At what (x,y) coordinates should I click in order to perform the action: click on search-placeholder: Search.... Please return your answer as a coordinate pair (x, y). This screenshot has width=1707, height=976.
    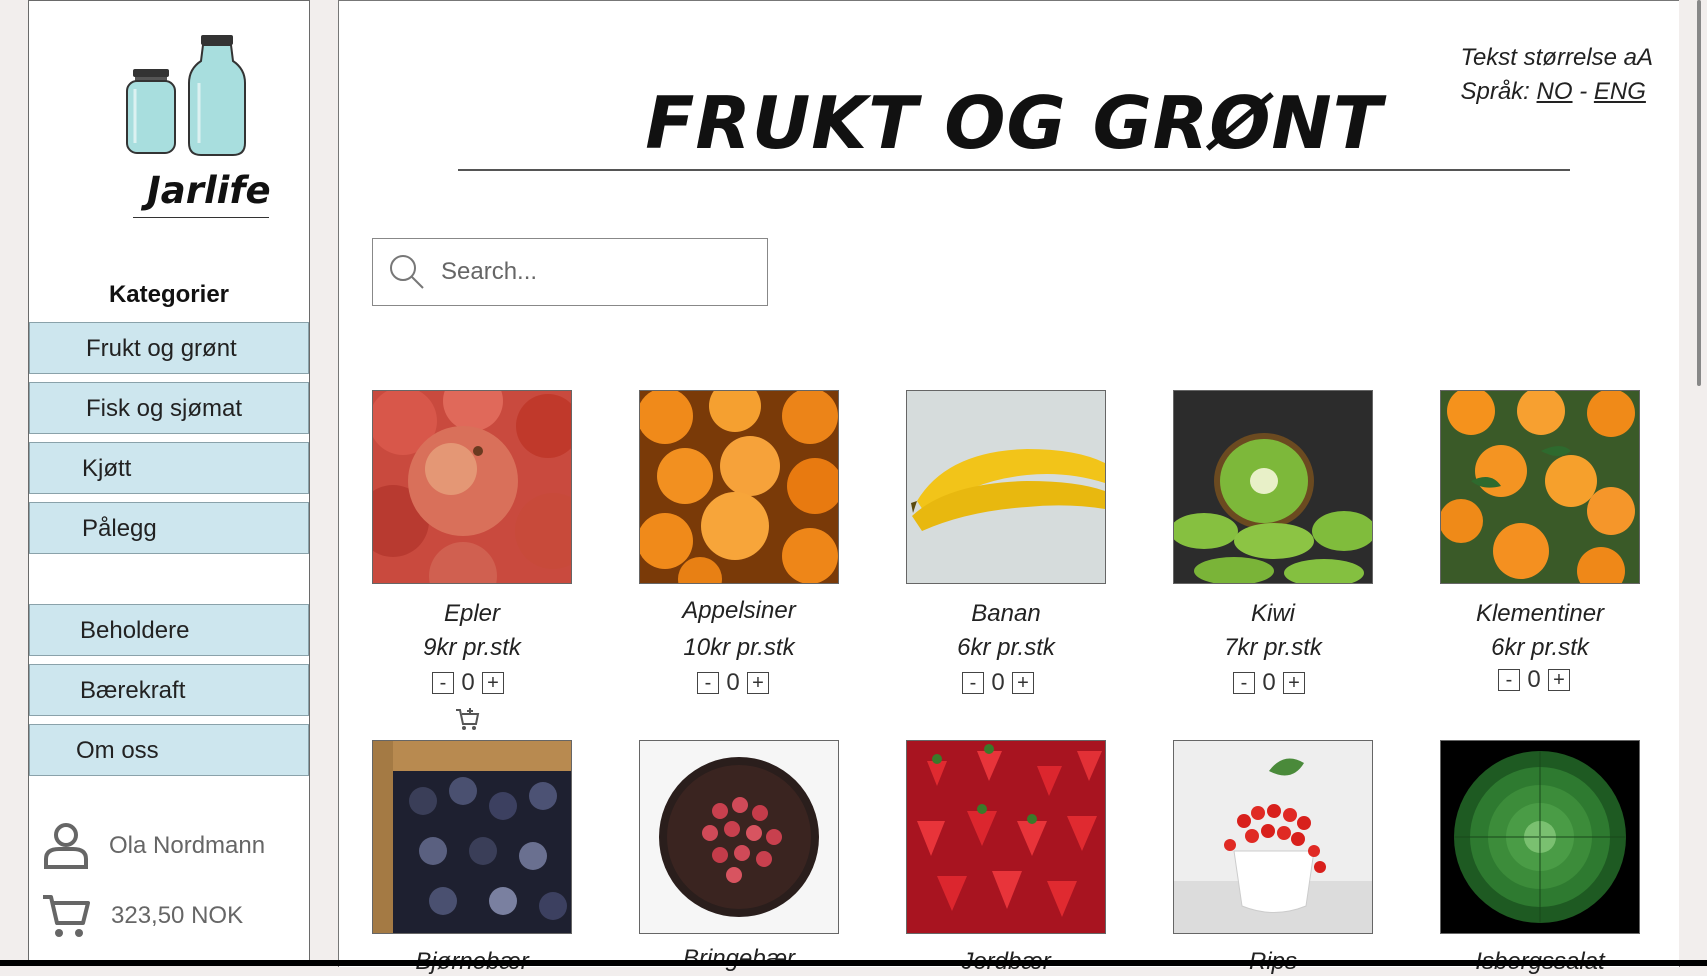
    Looking at the image, I should click on (489, 271).